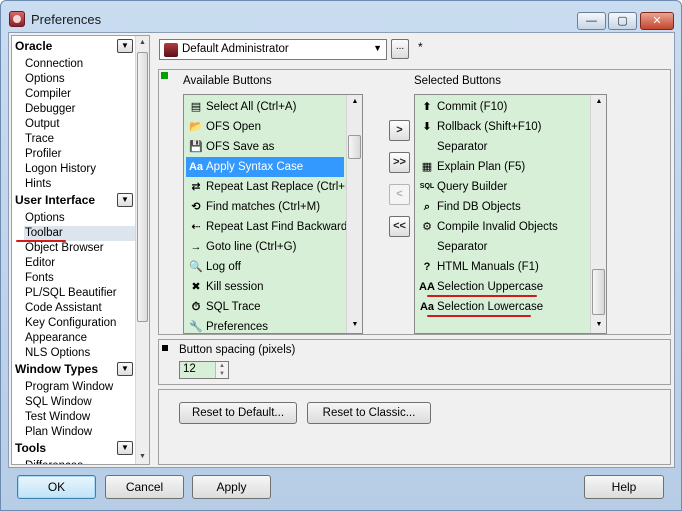 This screenshot has height=511, width=682. I want to click on modified-marker: *, so click(420, 47).